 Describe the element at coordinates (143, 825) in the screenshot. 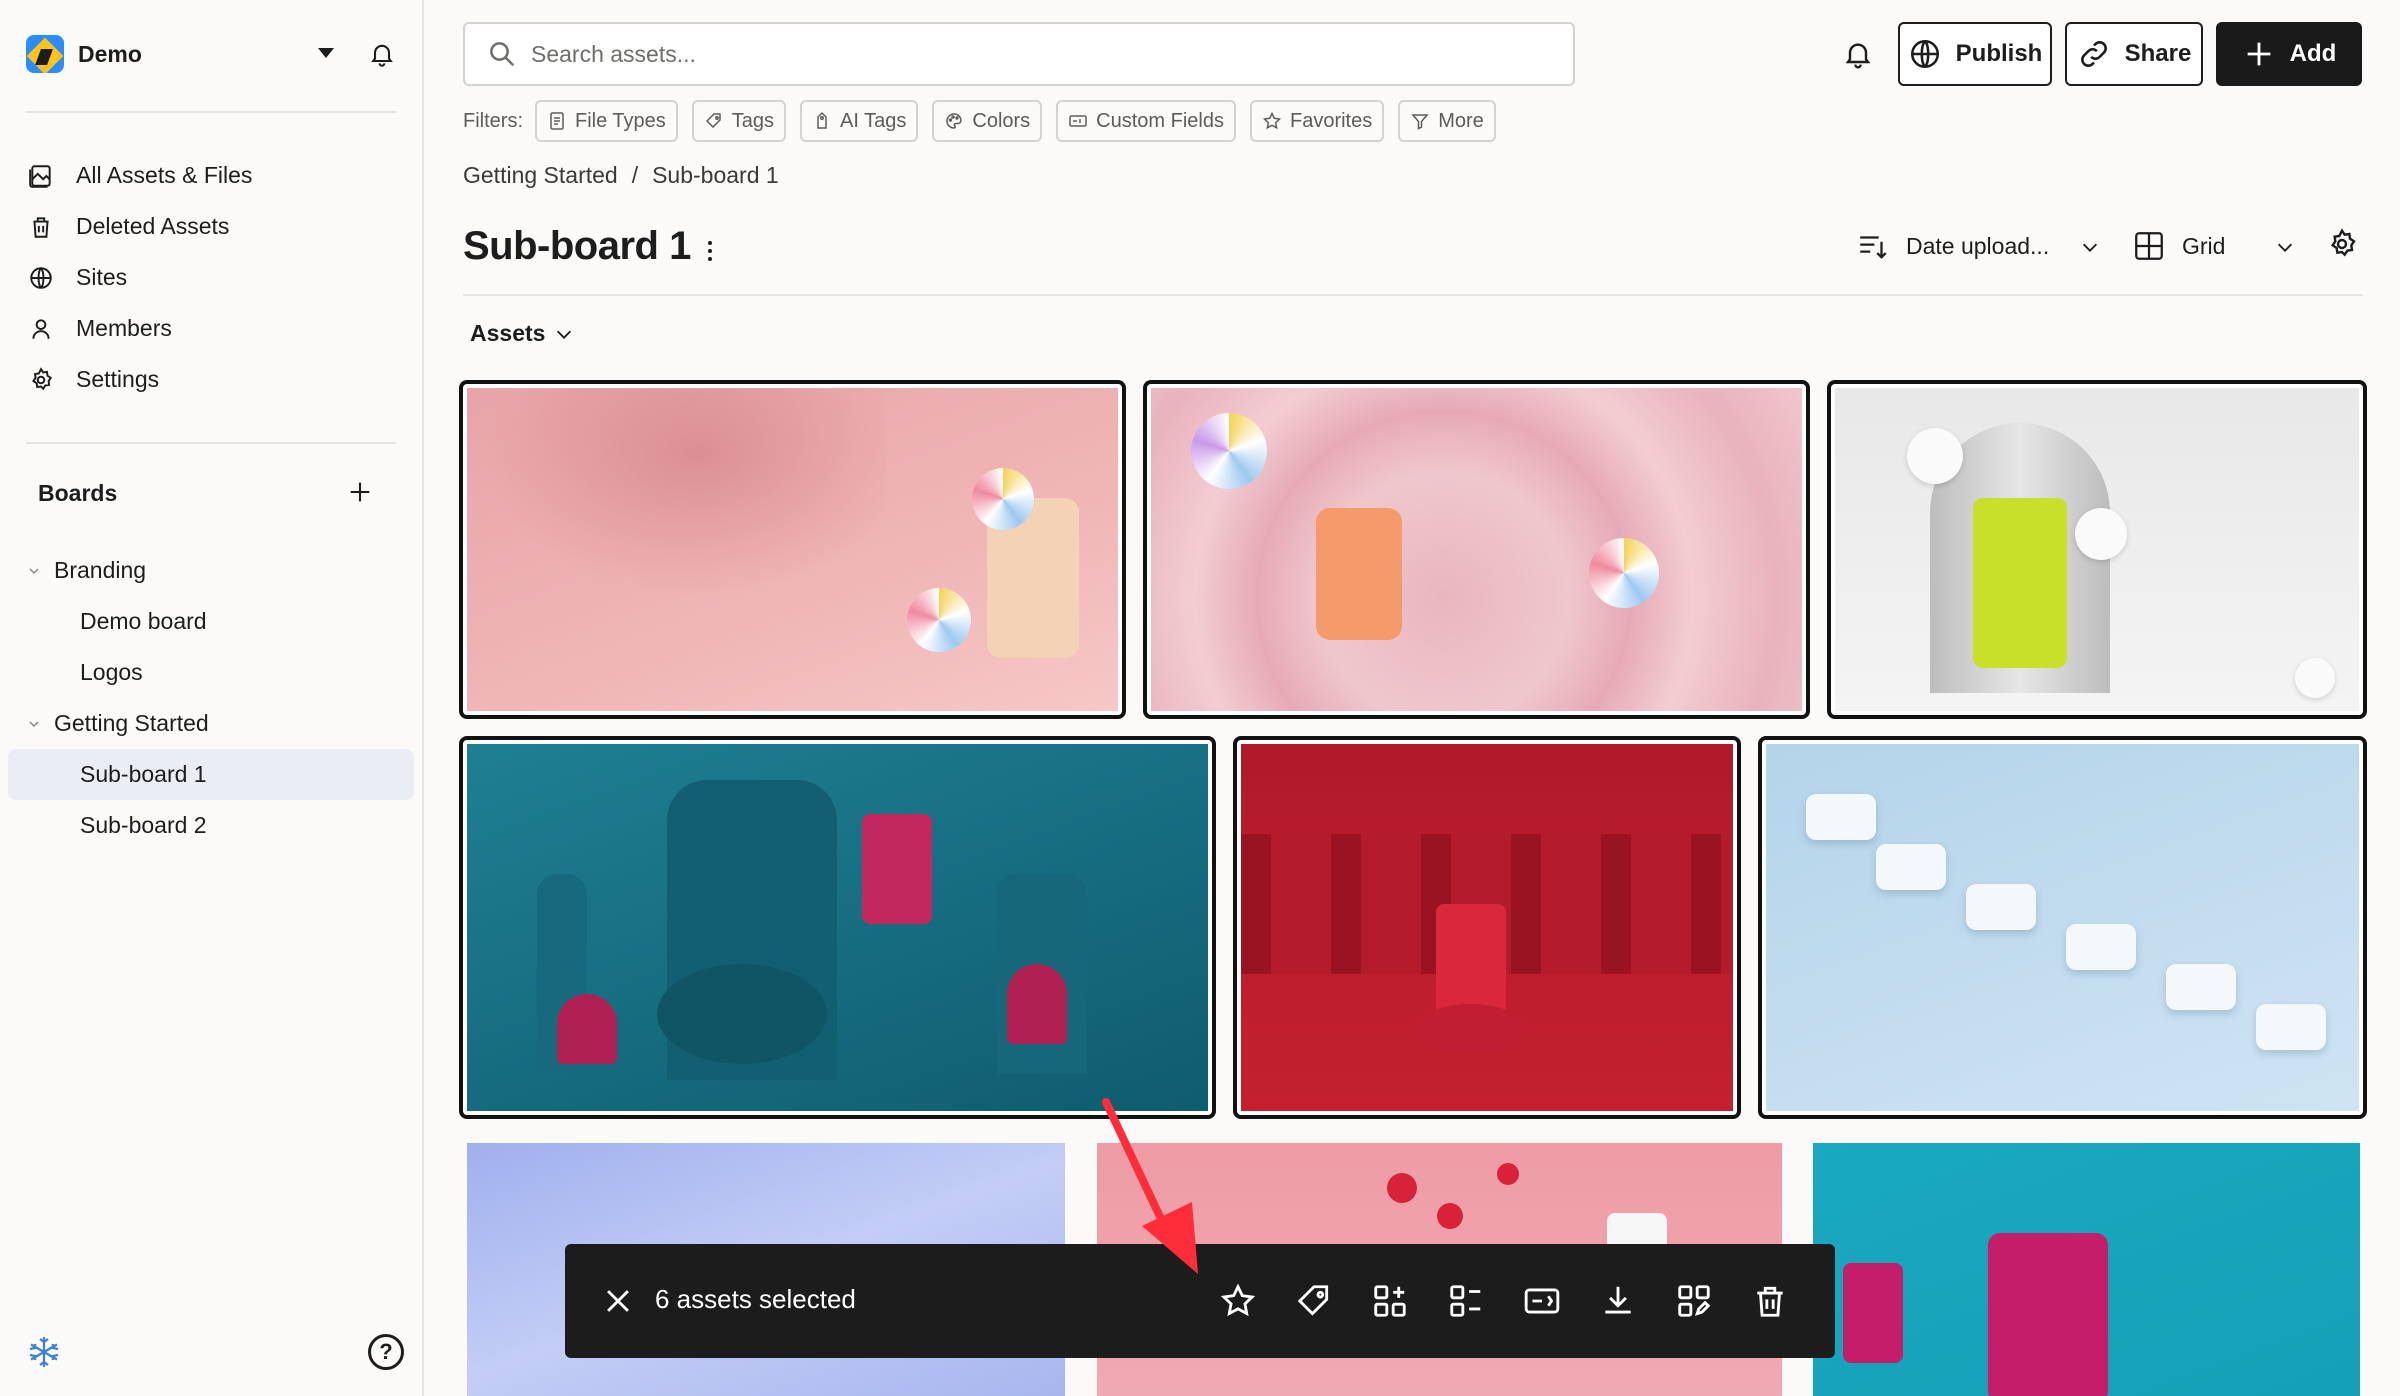

I see `tree-item-label: Sub-board 2` at that location.